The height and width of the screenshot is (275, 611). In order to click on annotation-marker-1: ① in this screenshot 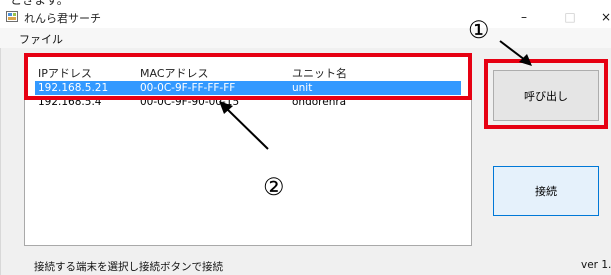, I will do `click(479, 30)`.